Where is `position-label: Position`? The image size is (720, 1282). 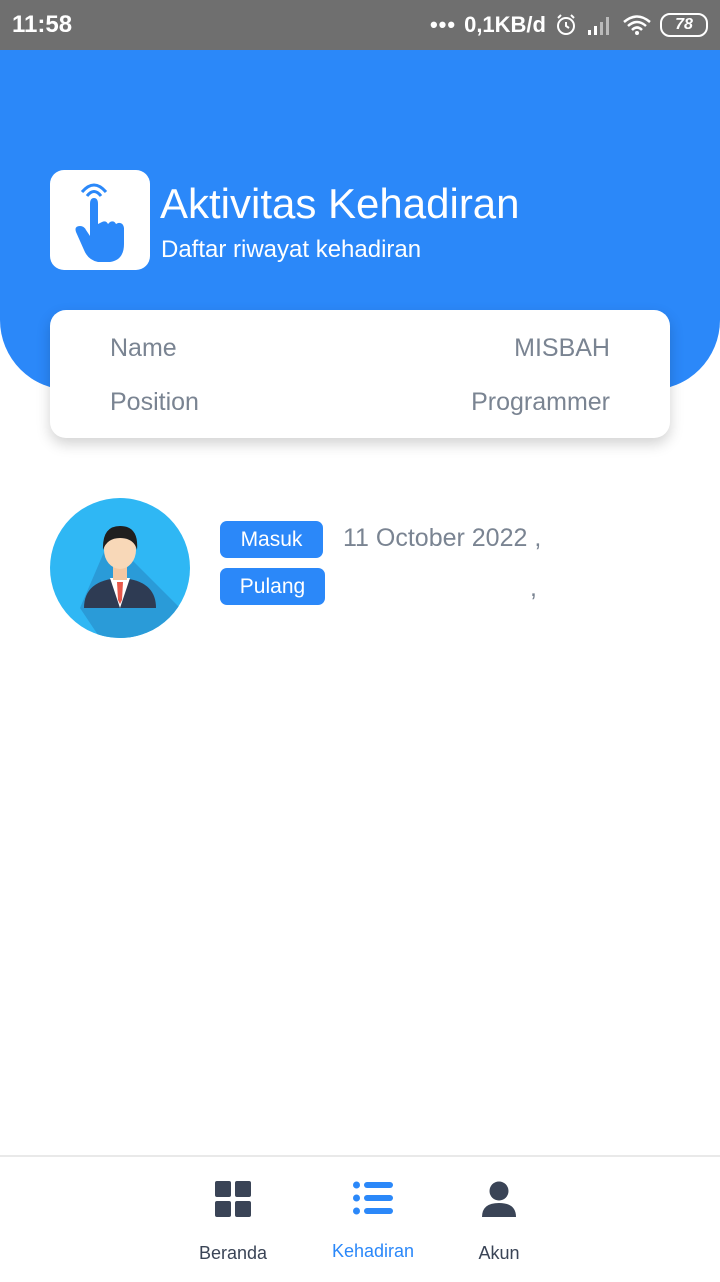 position-label: Position is located at coordinates (154, 401).